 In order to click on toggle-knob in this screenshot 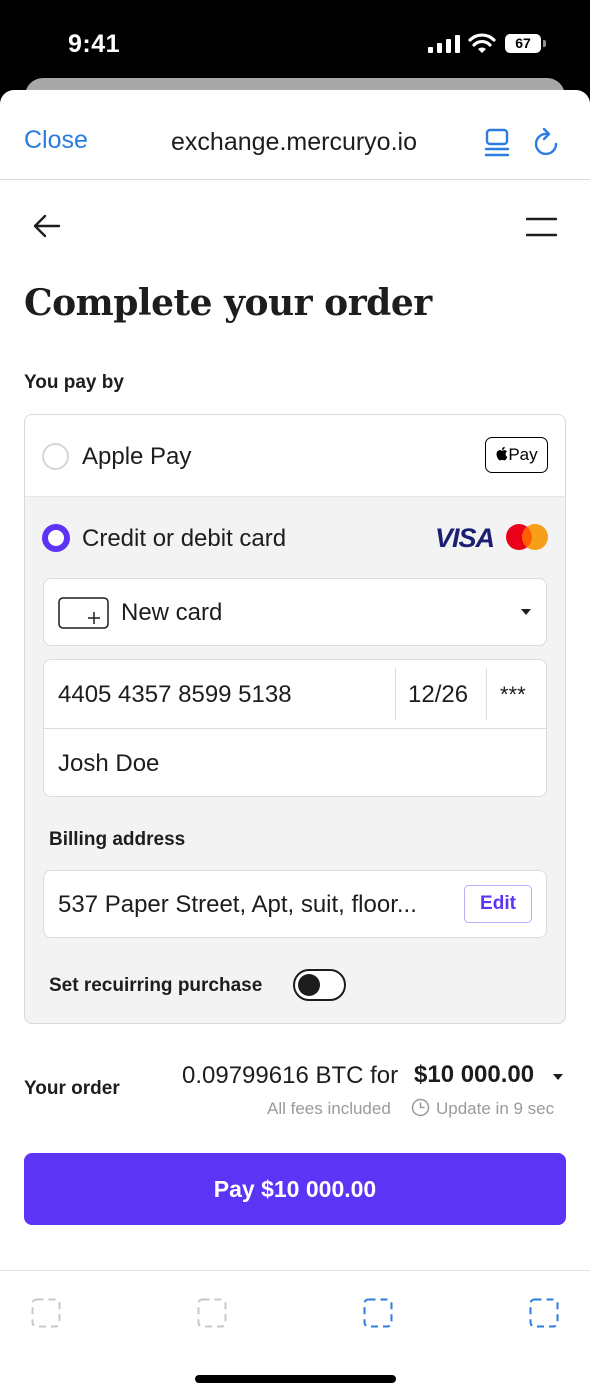, I will do `click(309, 985)`.